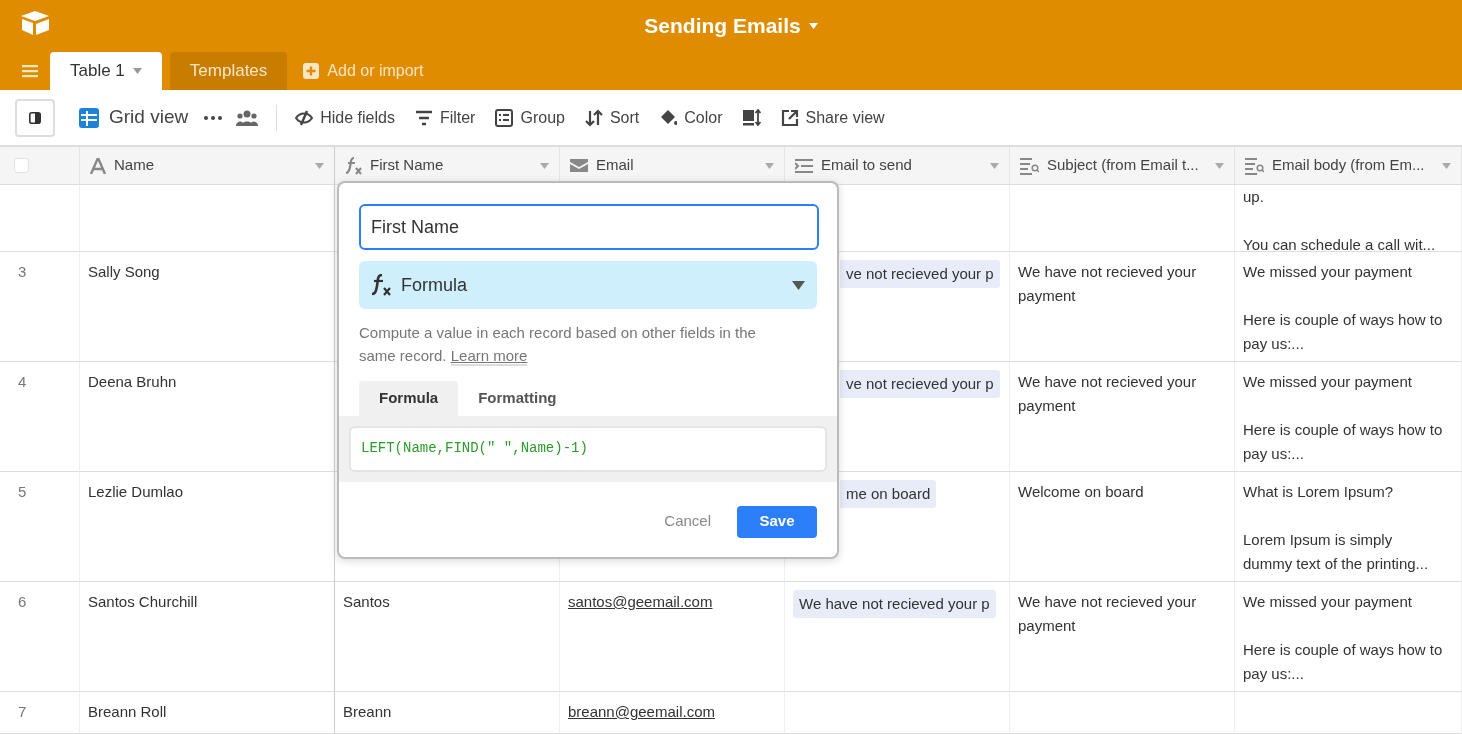 The image size is (1462, 734). What do you see at coordinates (640, 601) in the screenshot?
I see `email-link: santos@geemail.com` at bounding box center [640, 601].